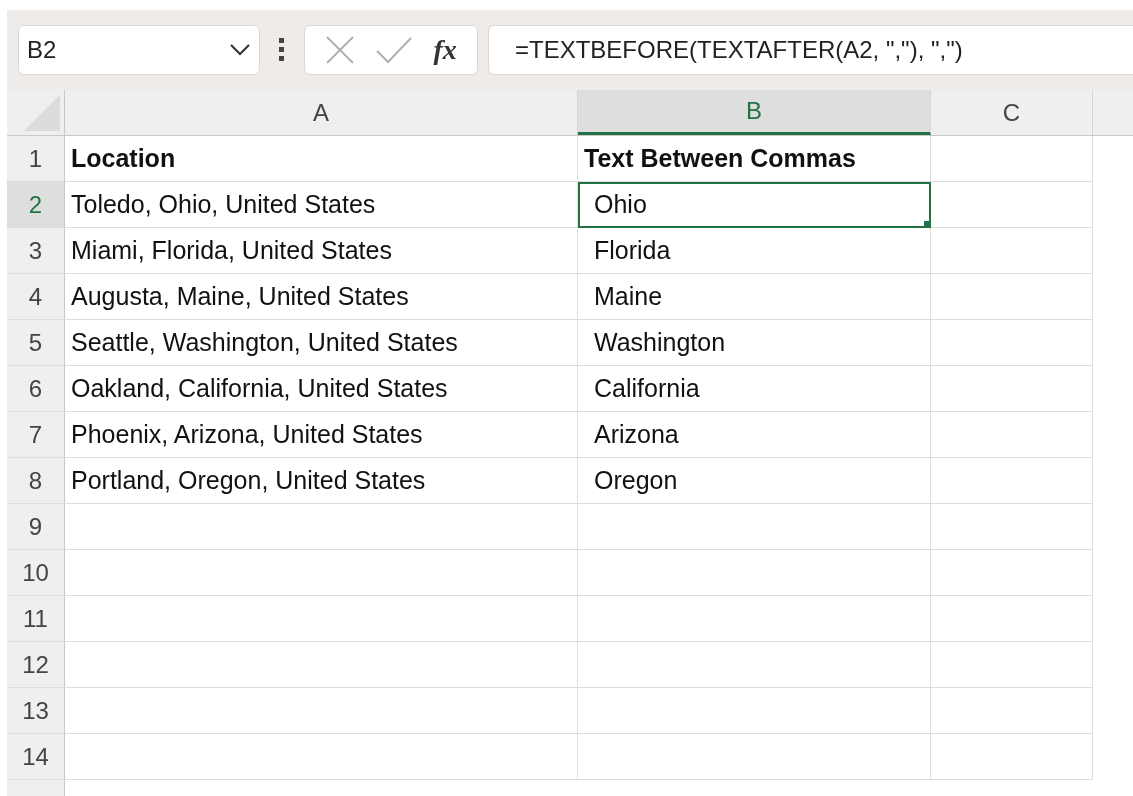  Describe the element at coordinates (321, 435) in the screenshot. I see `table-cell: Phoenix, Arizona, United States` at that location.